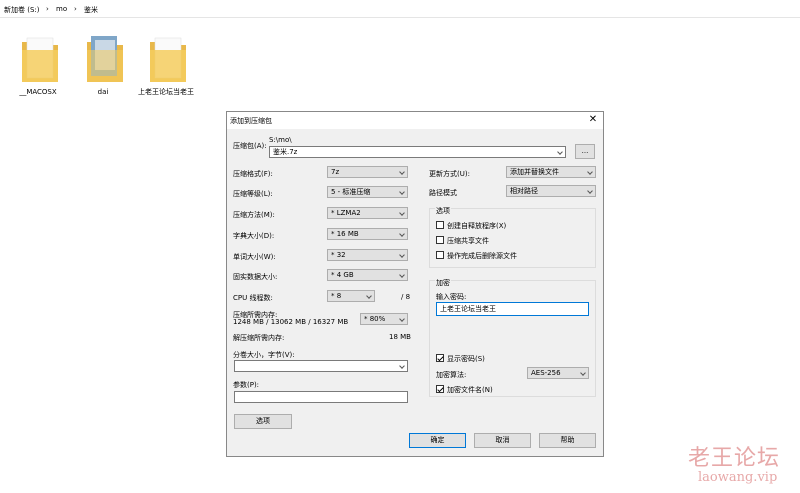 The width and height of the screenshot is (800, 493). I want to click on delete-label: 操作完成后删除源文件, so click(482, 256).